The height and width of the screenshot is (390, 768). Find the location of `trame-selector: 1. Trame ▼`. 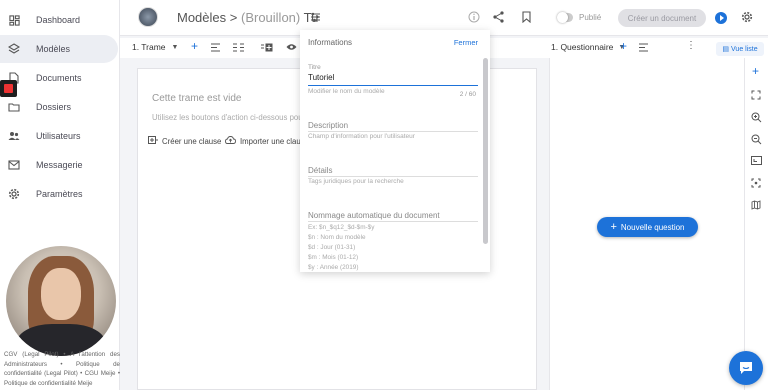

trame-selector: 1. Trame ▼ is located at coordinates (155, 47).